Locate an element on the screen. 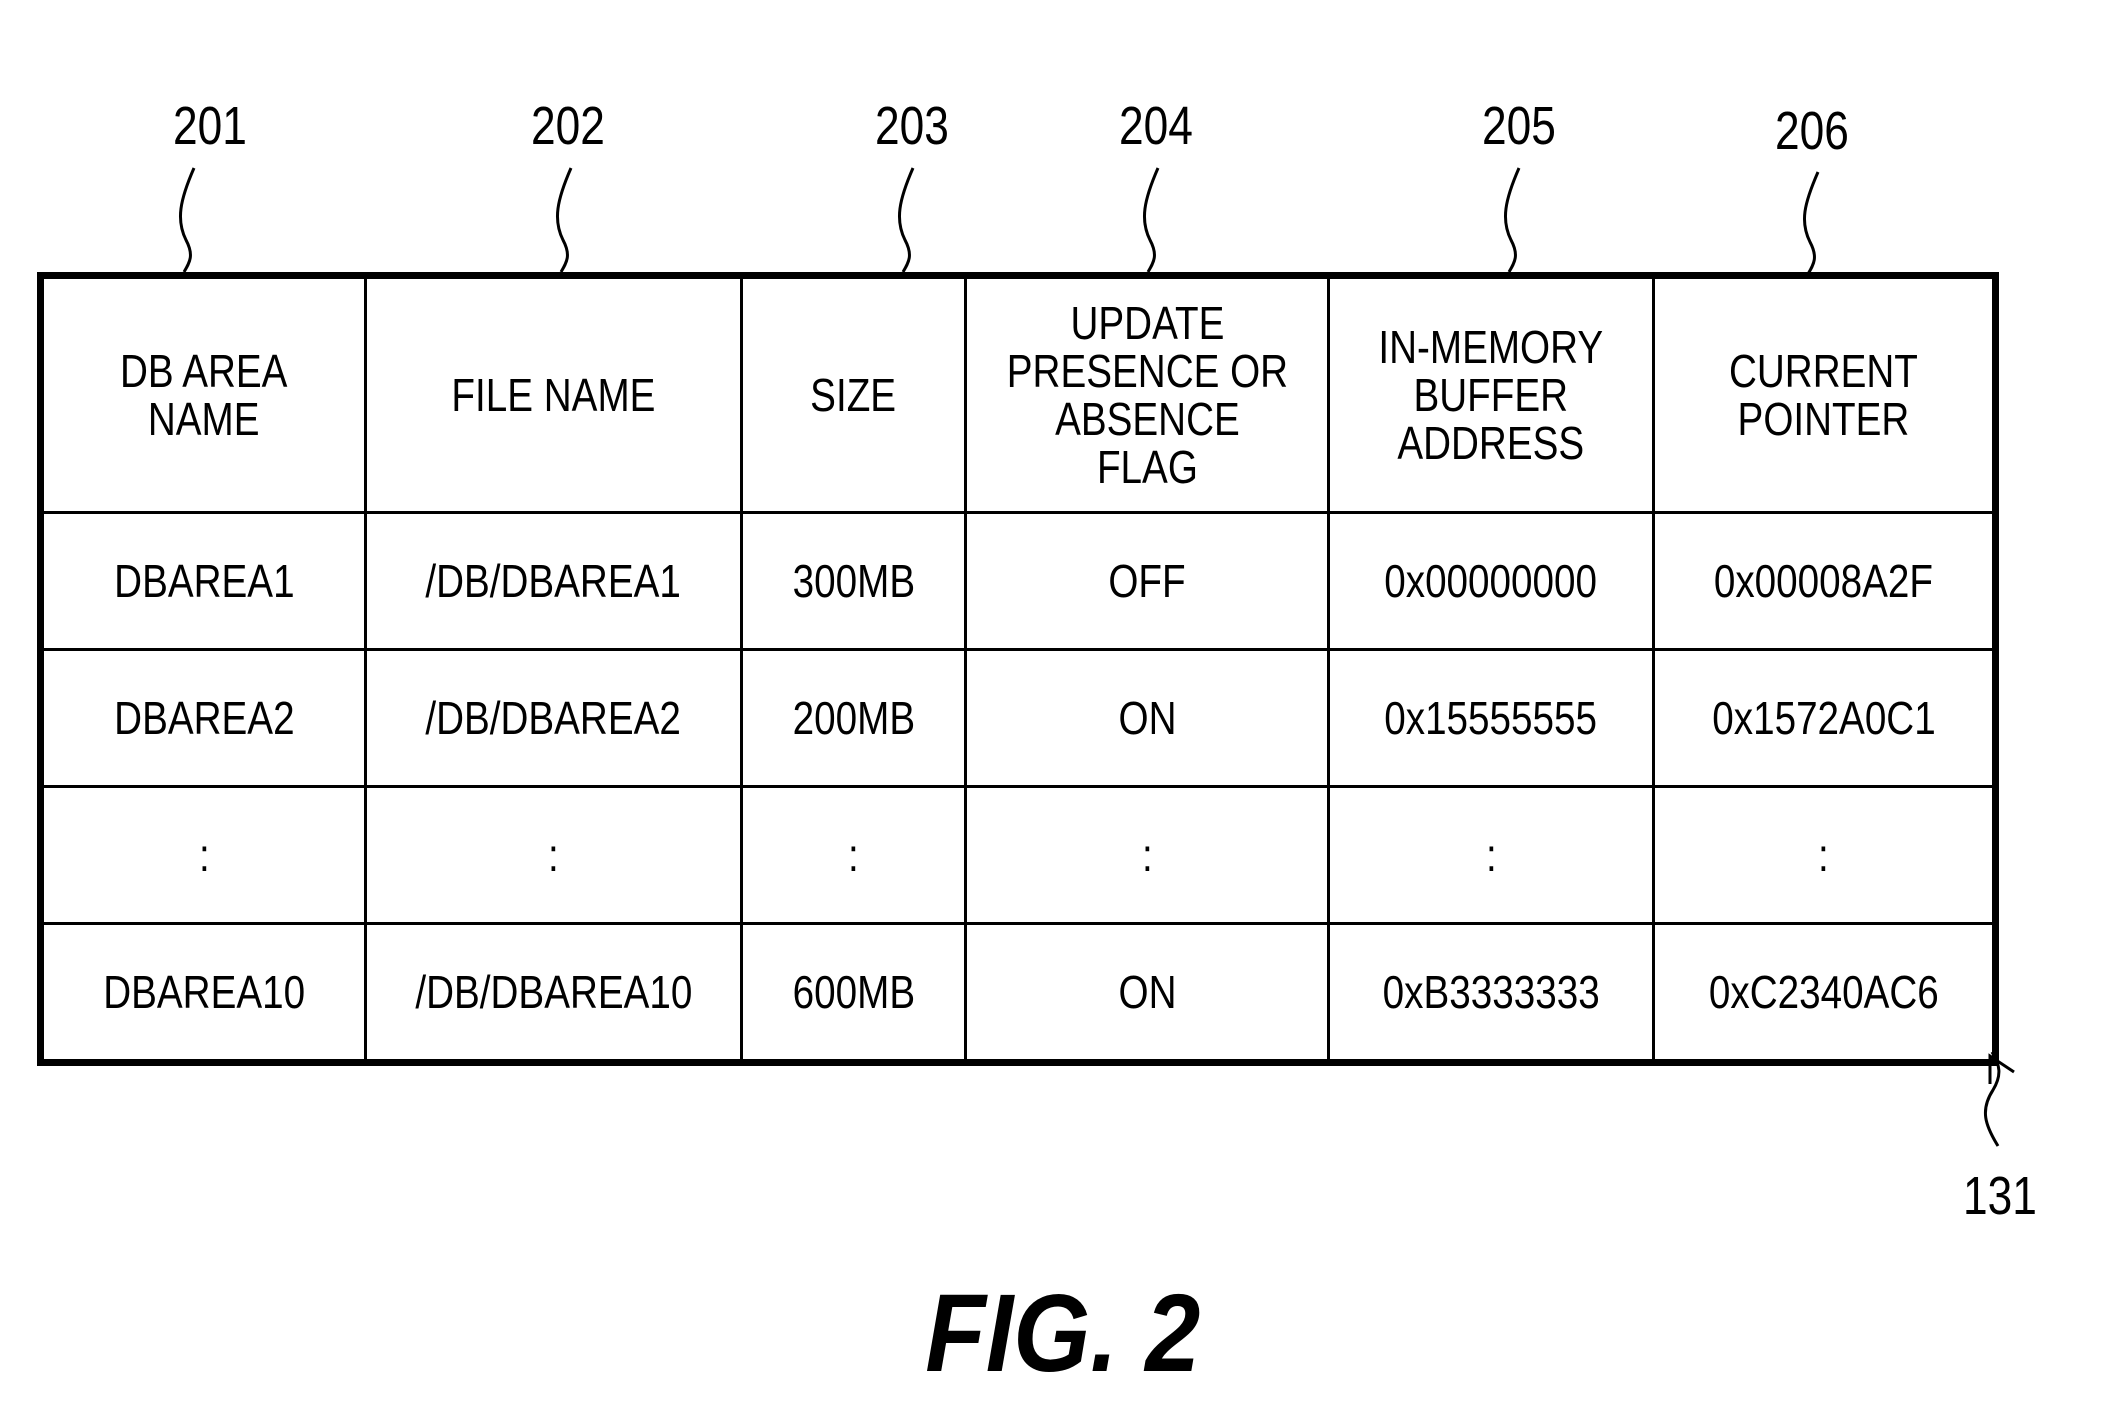 Image resolution: width=2125 pixels, height=1412 pixels. cell-current-pointer: 0xC2340AC6 is located at coordinates (1824, 993).